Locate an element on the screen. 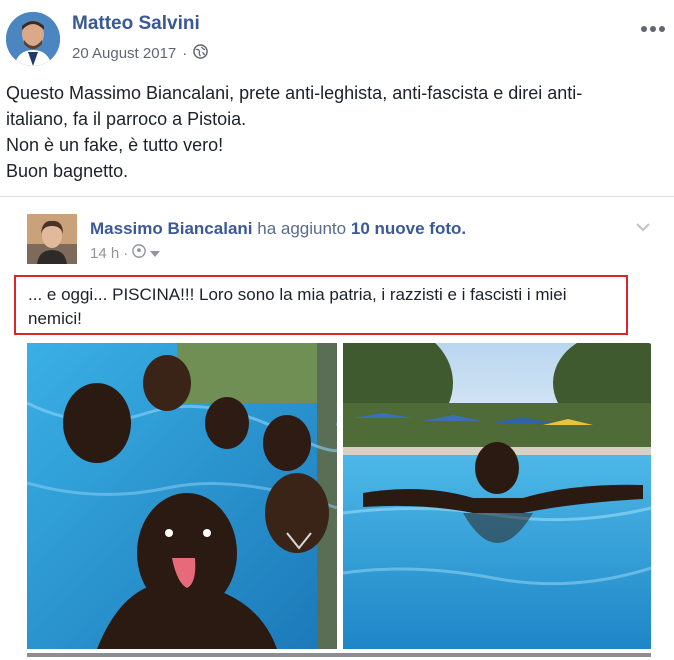 The height and width of the screenshot is (660, 674). chevron-down-icon is located at coordinates (643, 225).